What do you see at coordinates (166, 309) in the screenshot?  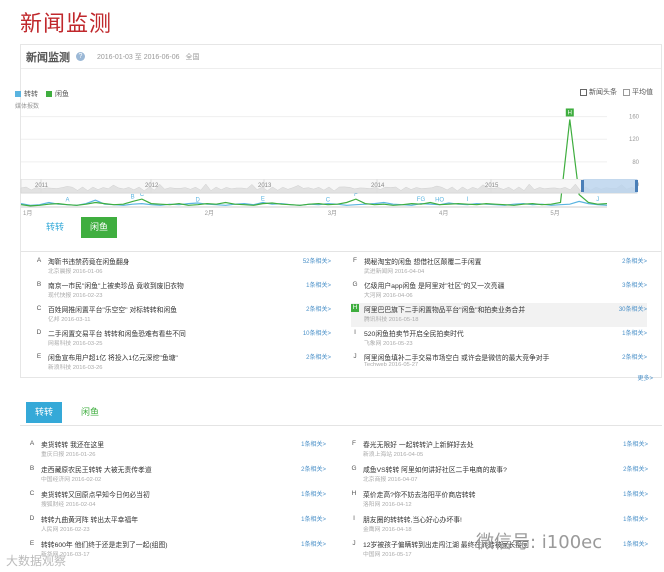 I see `news-title-link: 百姓网推闲置平台"乐空空" 对标转转和闲鱼` at bounding box center [166, 309].